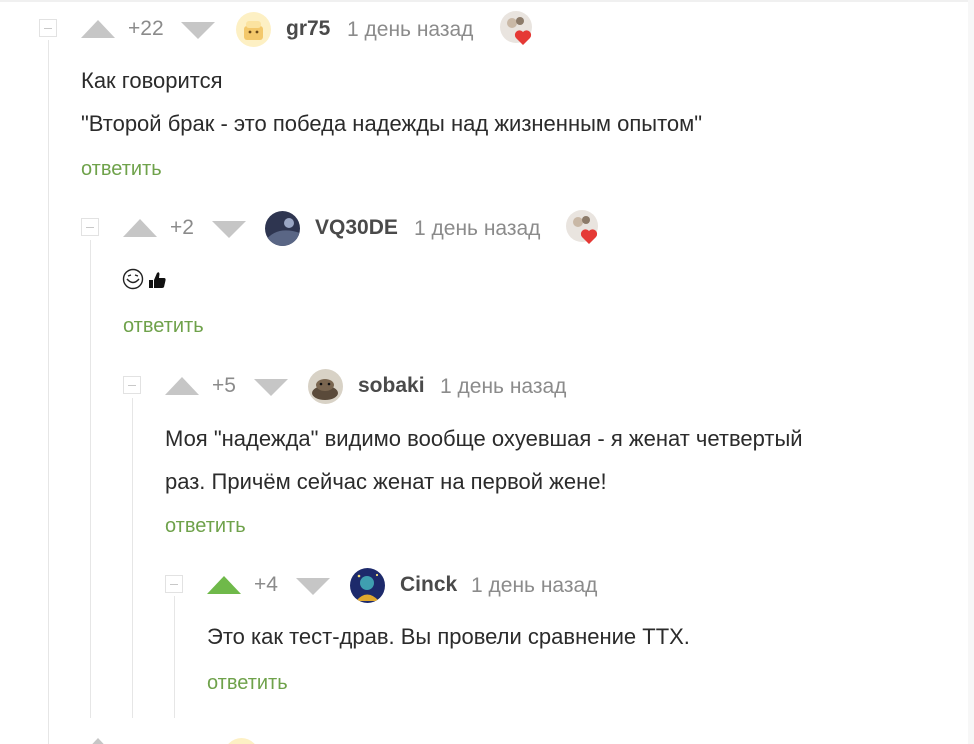 This screenshot has height=744, width=974. Describe the element at coordinates (146, 279) in the screenshot. I see `smile-thumbs-up-emoji` at that location.